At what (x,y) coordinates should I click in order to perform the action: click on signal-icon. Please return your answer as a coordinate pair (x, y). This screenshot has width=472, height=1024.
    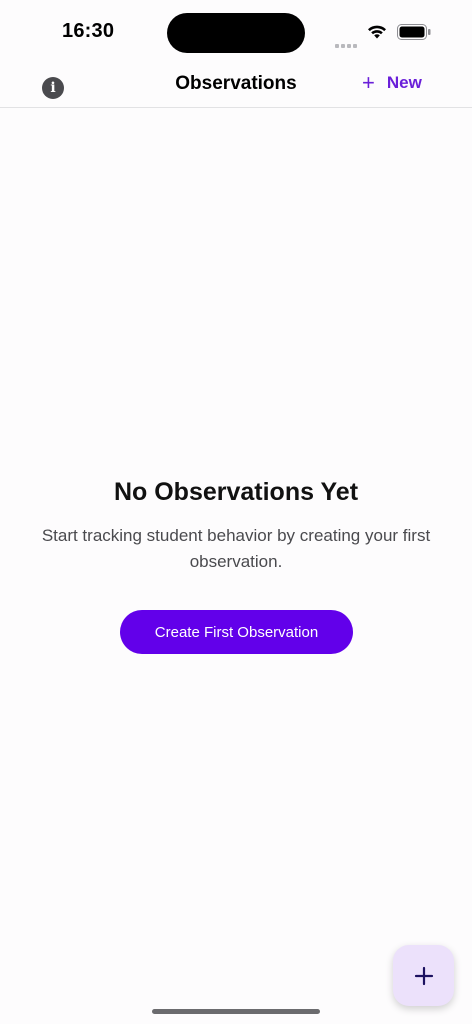
    Looking at the image, I should click on (347, 44).